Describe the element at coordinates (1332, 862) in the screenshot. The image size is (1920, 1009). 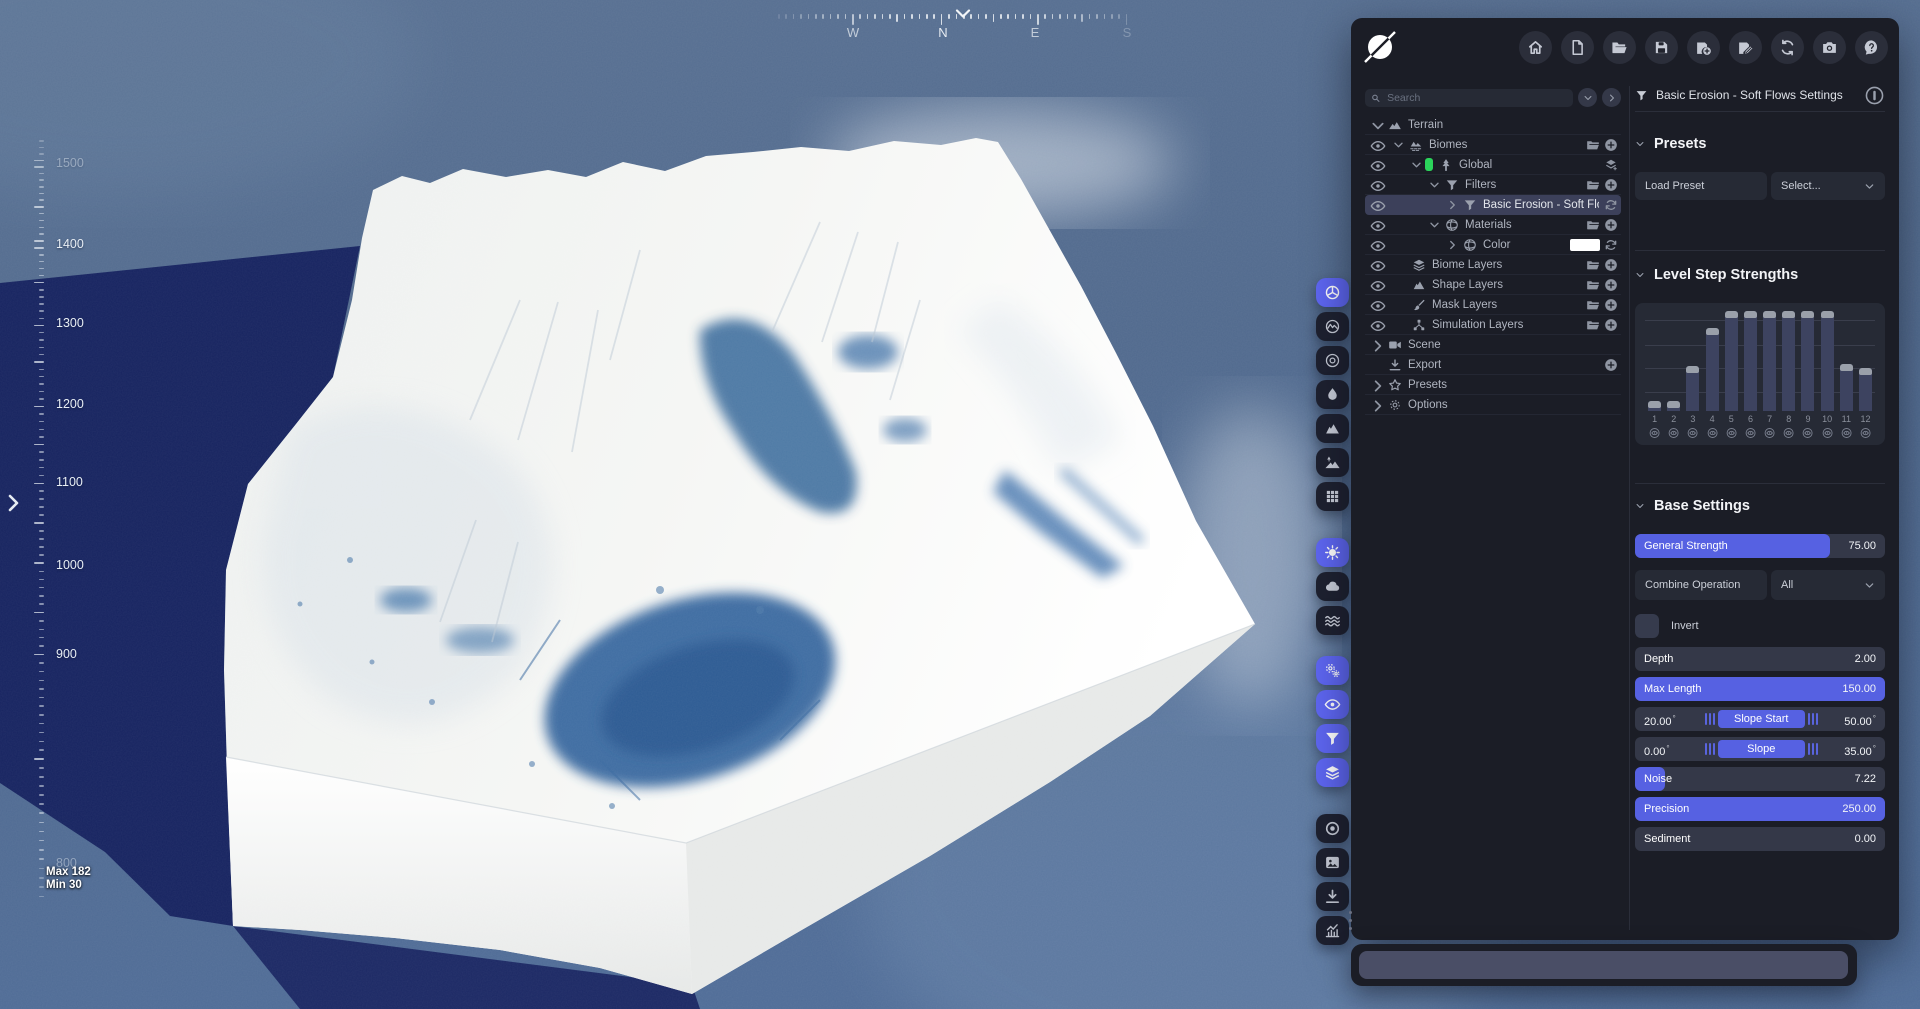
I see `snapshot-button` at that location.